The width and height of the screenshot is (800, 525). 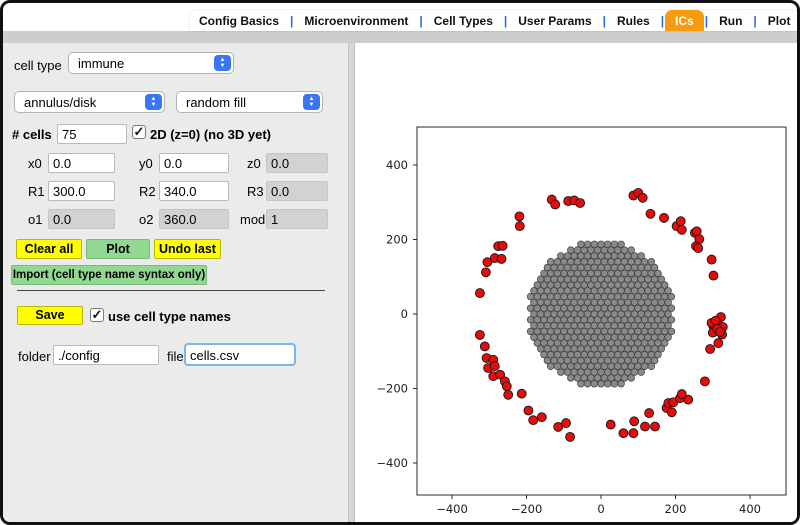 I want to click on y0-input: 0.0, so click(x=194, y=163).